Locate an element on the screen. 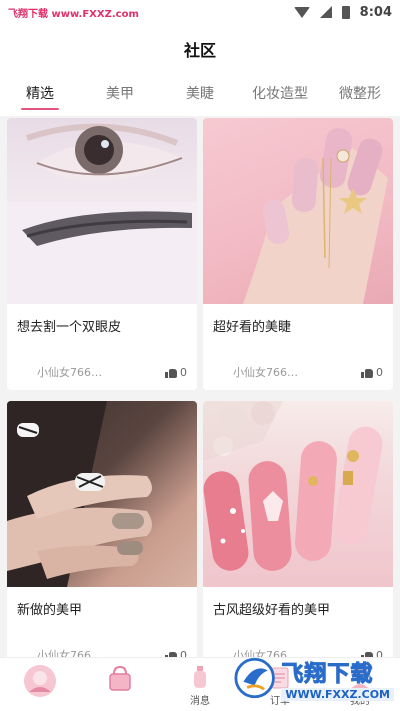 The height and width of the screenshot is (711, 400). post-title: 想去割一个双眼皮 is located at coordinates (69, 325).